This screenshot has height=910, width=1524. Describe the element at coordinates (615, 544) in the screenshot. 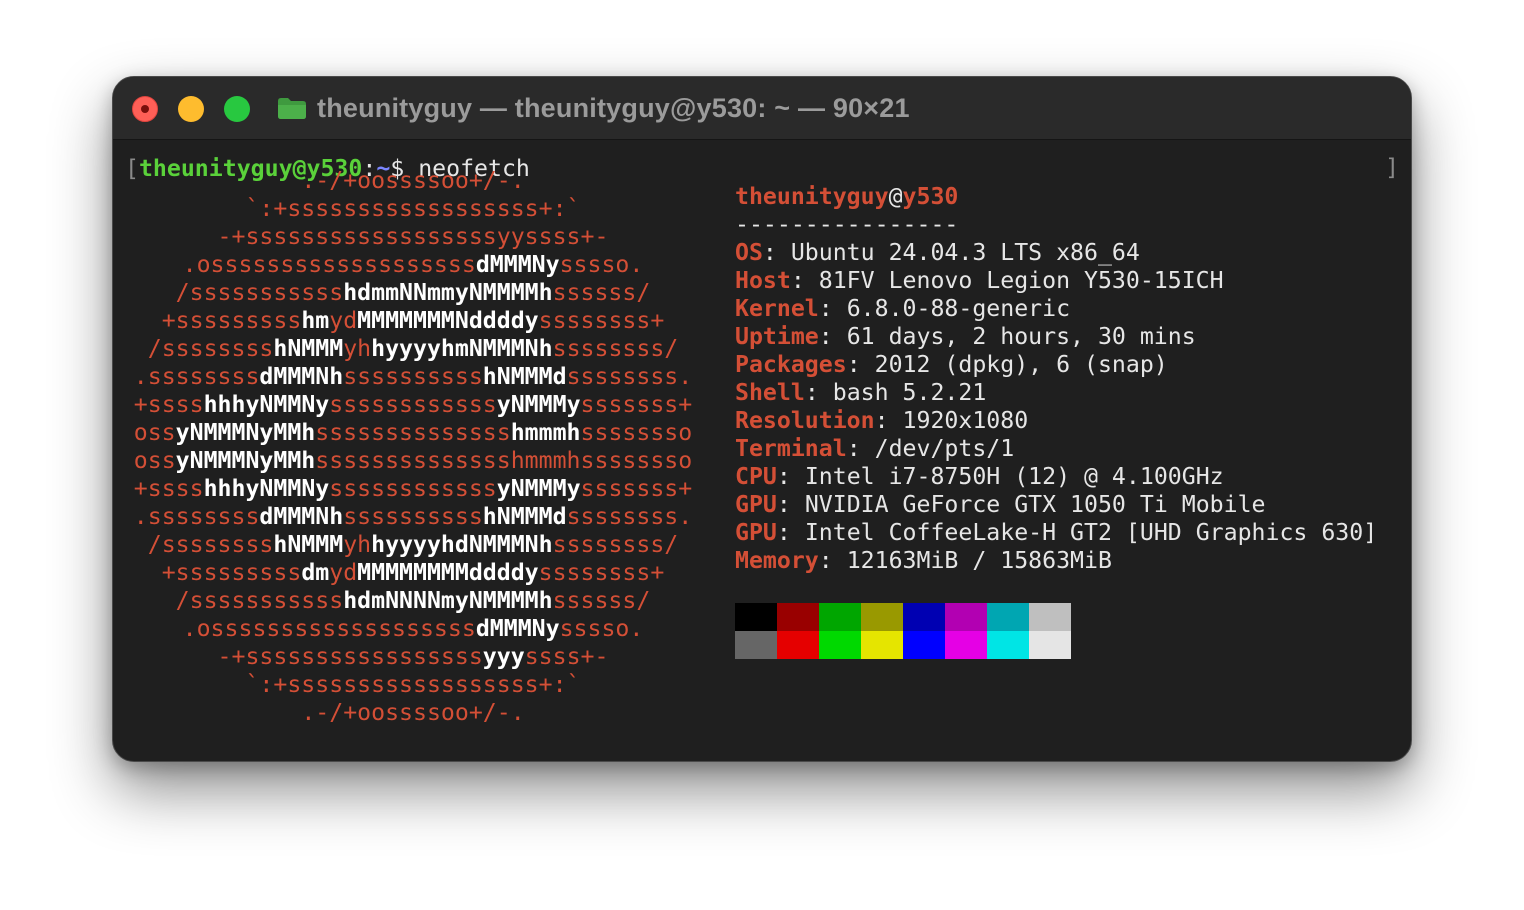

I see `logo-segment: ssssssss/` at that location.